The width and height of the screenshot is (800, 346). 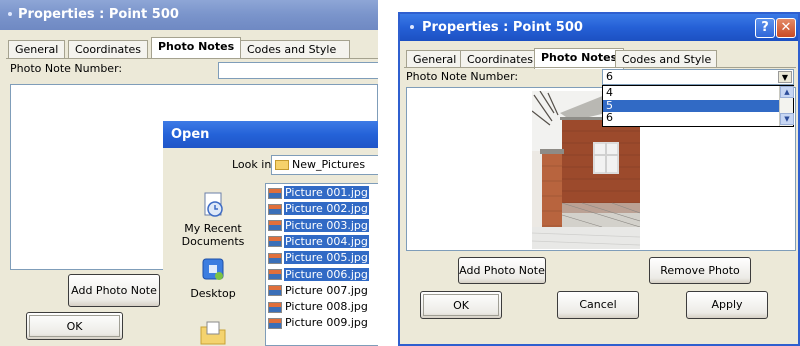 I want to click on scroll-up-icon: ▲, so click(x=787, y=92).